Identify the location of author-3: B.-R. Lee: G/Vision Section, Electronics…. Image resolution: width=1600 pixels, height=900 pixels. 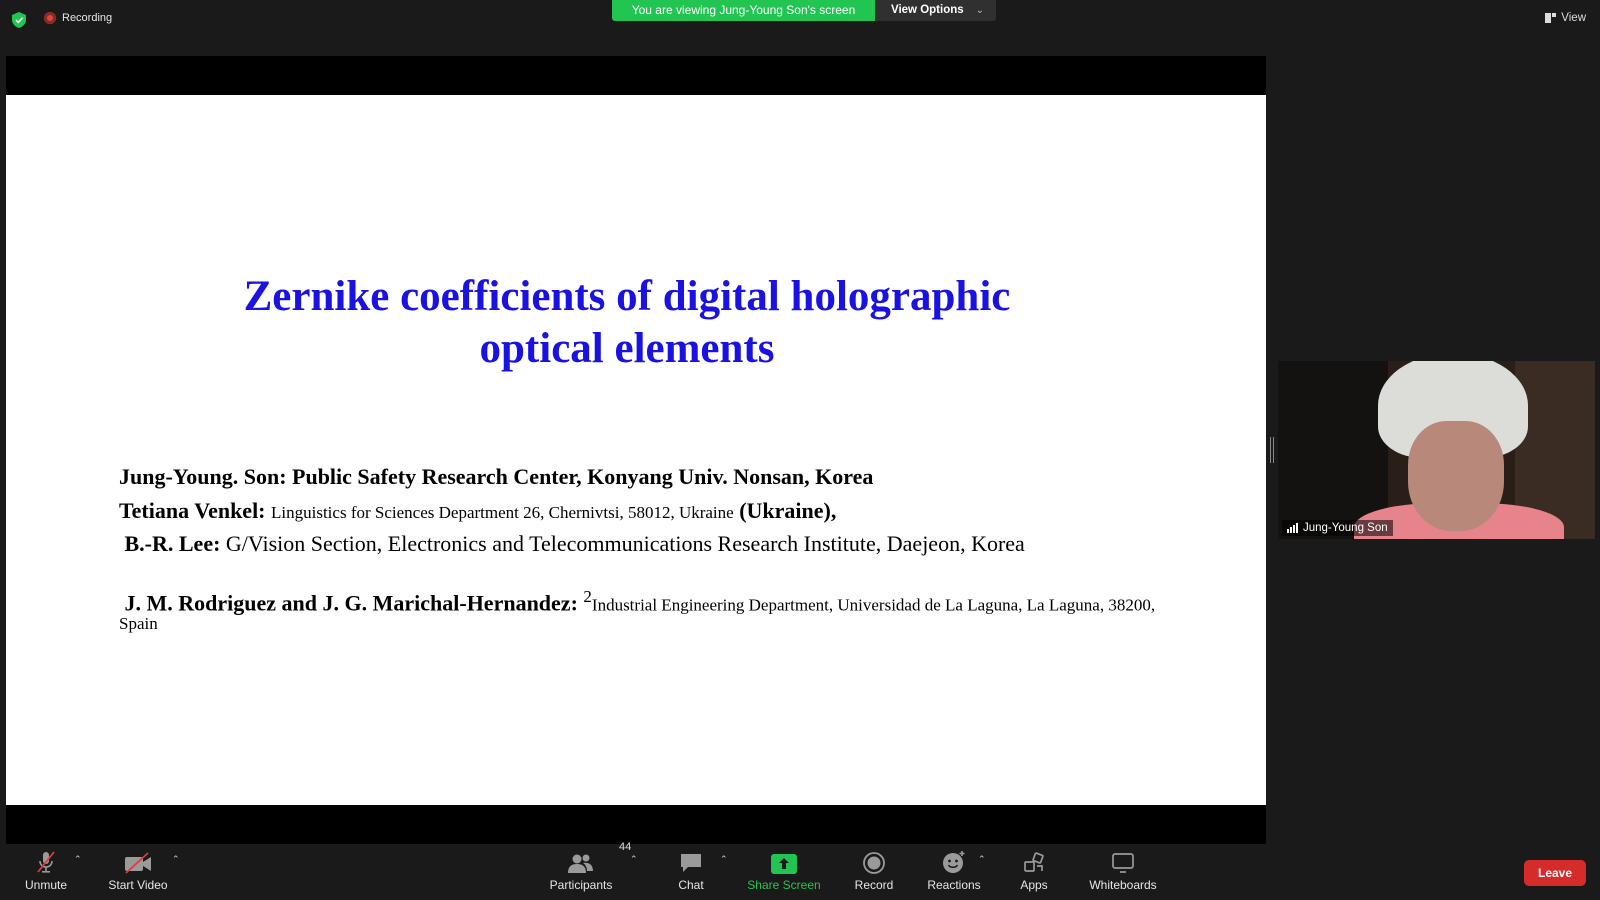
(649, 543).